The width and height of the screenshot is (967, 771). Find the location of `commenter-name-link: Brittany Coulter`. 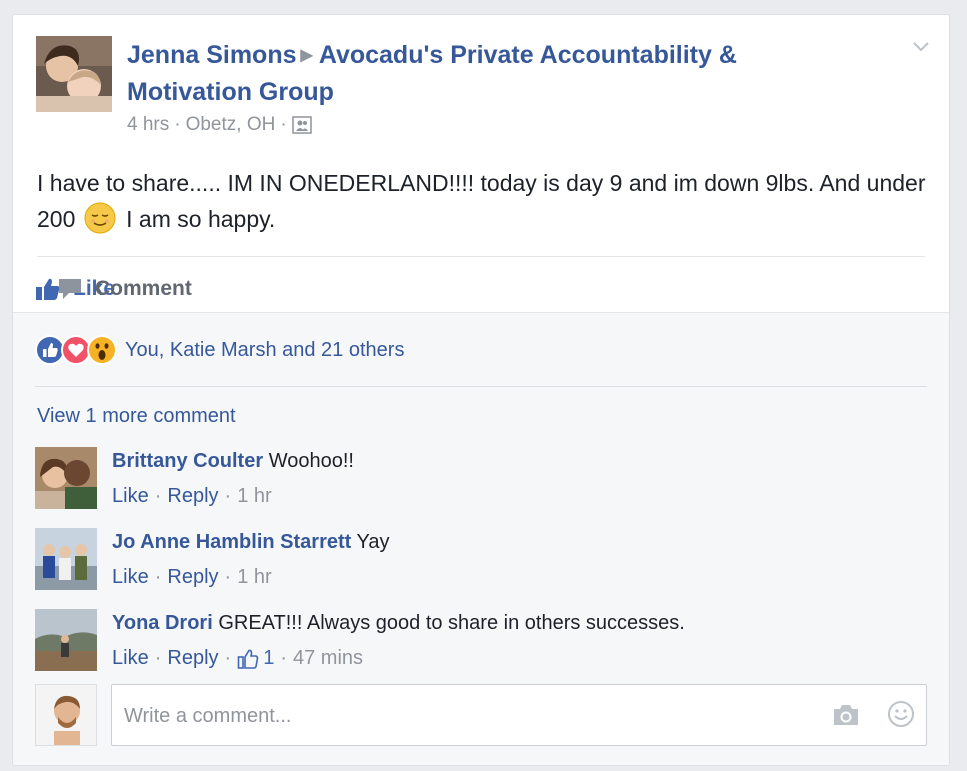

commenter-name-link: Brittany Coulter is located at coordinates (187, 461).